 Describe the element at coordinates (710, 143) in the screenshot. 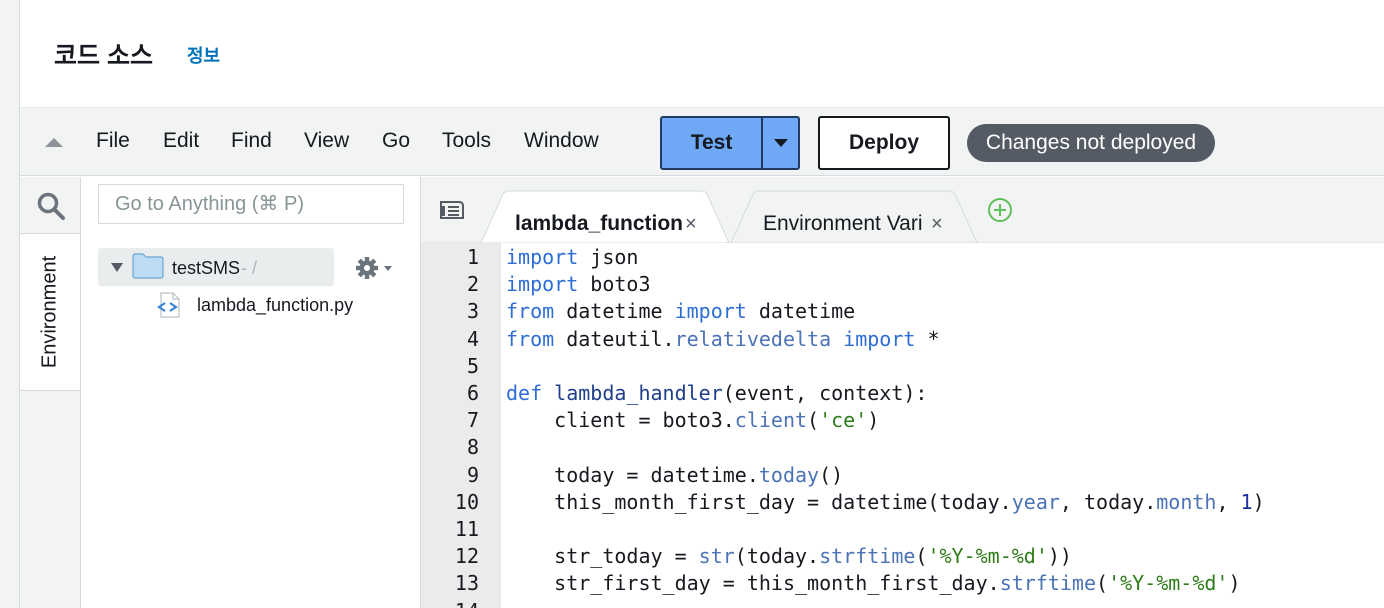

I see `test-button: Test` at that location.